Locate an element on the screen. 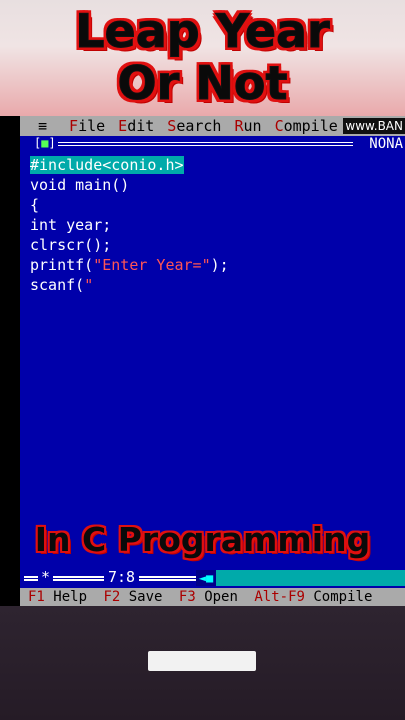 The height and width of the screenshot is (720, 405). fkey-compile-label: Compile is located at coordinates (343, 597).